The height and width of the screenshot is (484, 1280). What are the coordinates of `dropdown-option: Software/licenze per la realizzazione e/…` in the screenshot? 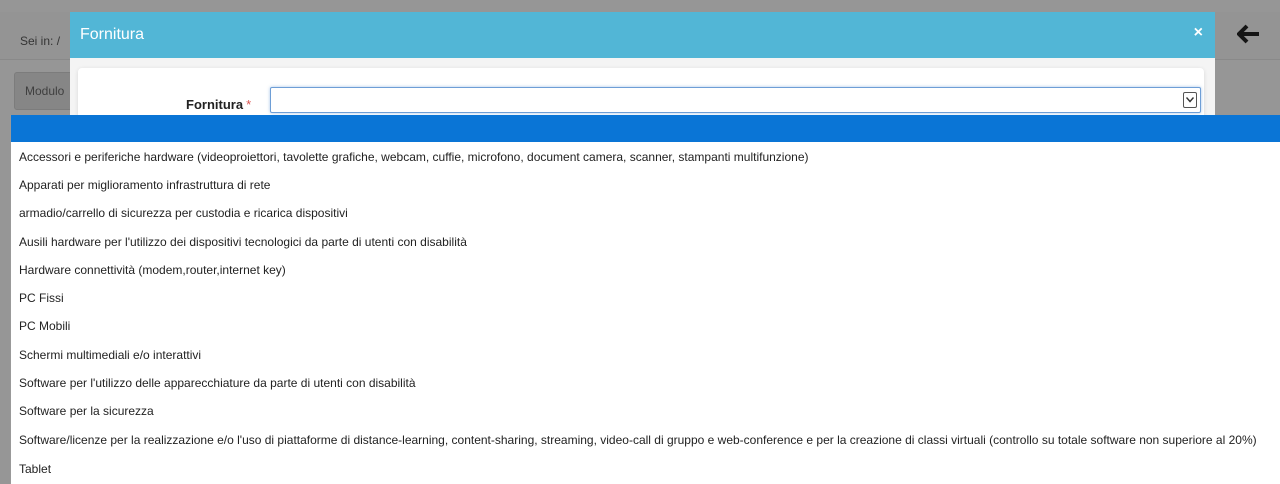 It's located at (645, 440).